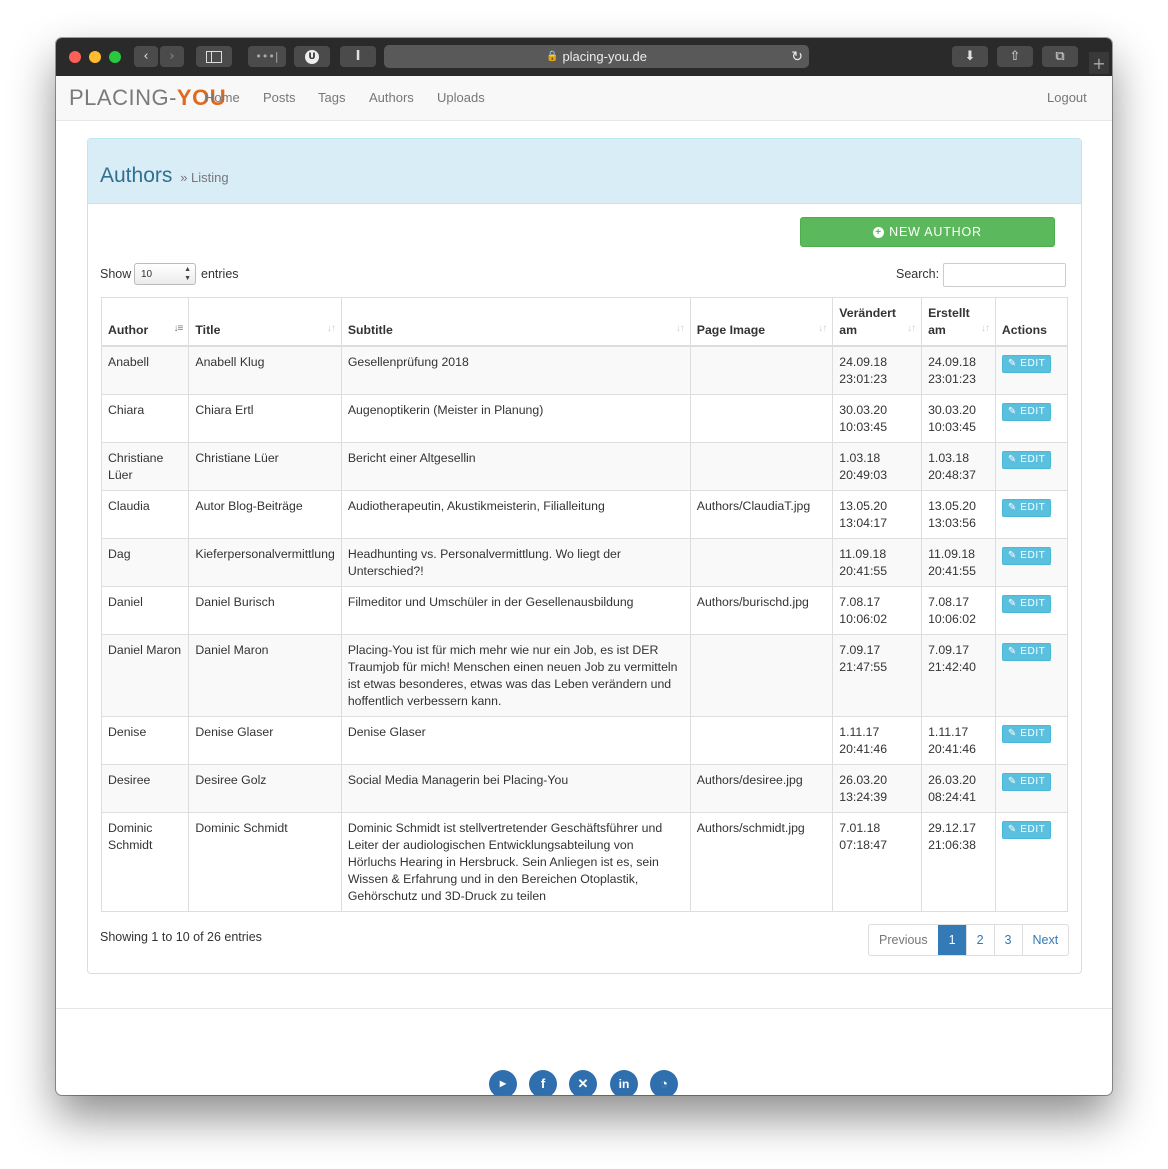 This screenshot has height=1169, width=1168. Describe the element at coordinates (584, 171) in the screenshot. I see `panel-heading: Authors » Listing` at that location.